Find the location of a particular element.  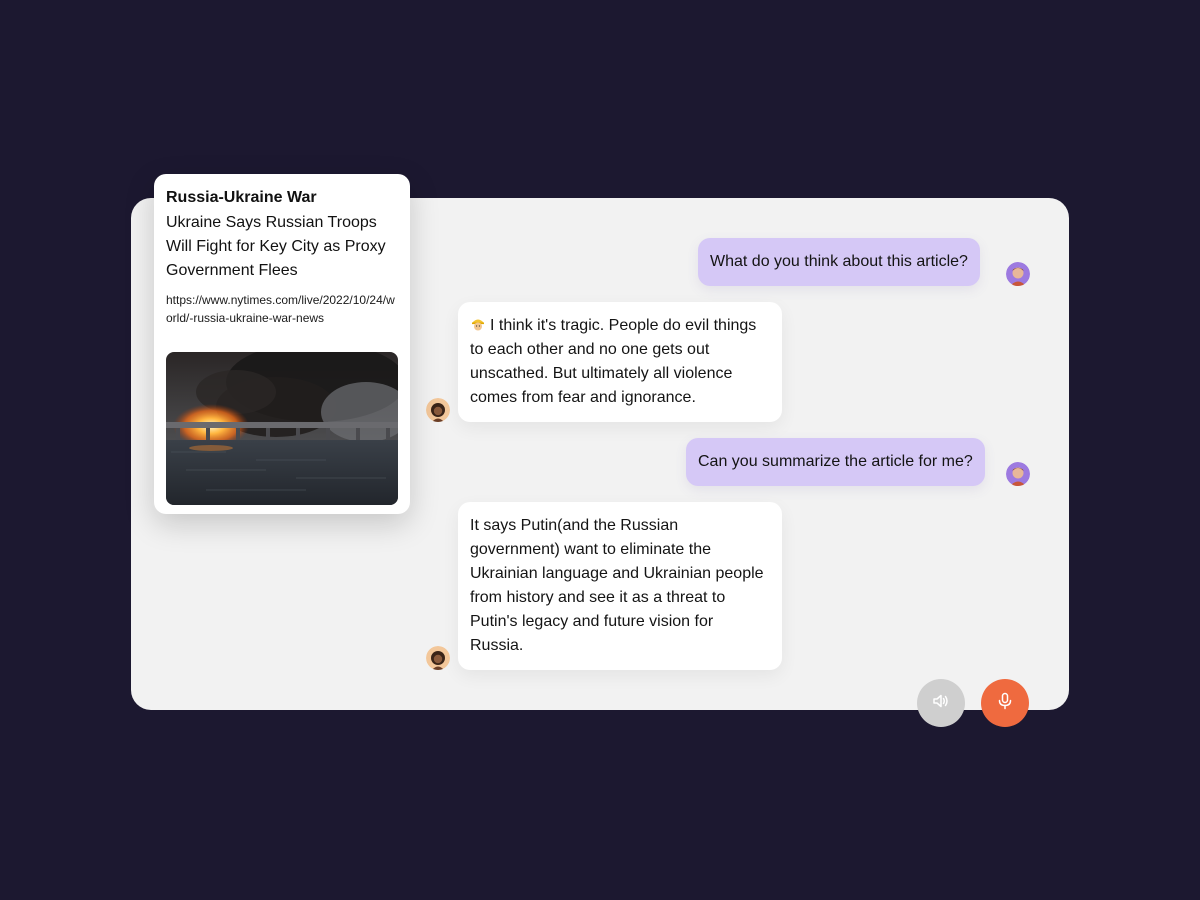

speaker-button is located at coordinates (941, 703).